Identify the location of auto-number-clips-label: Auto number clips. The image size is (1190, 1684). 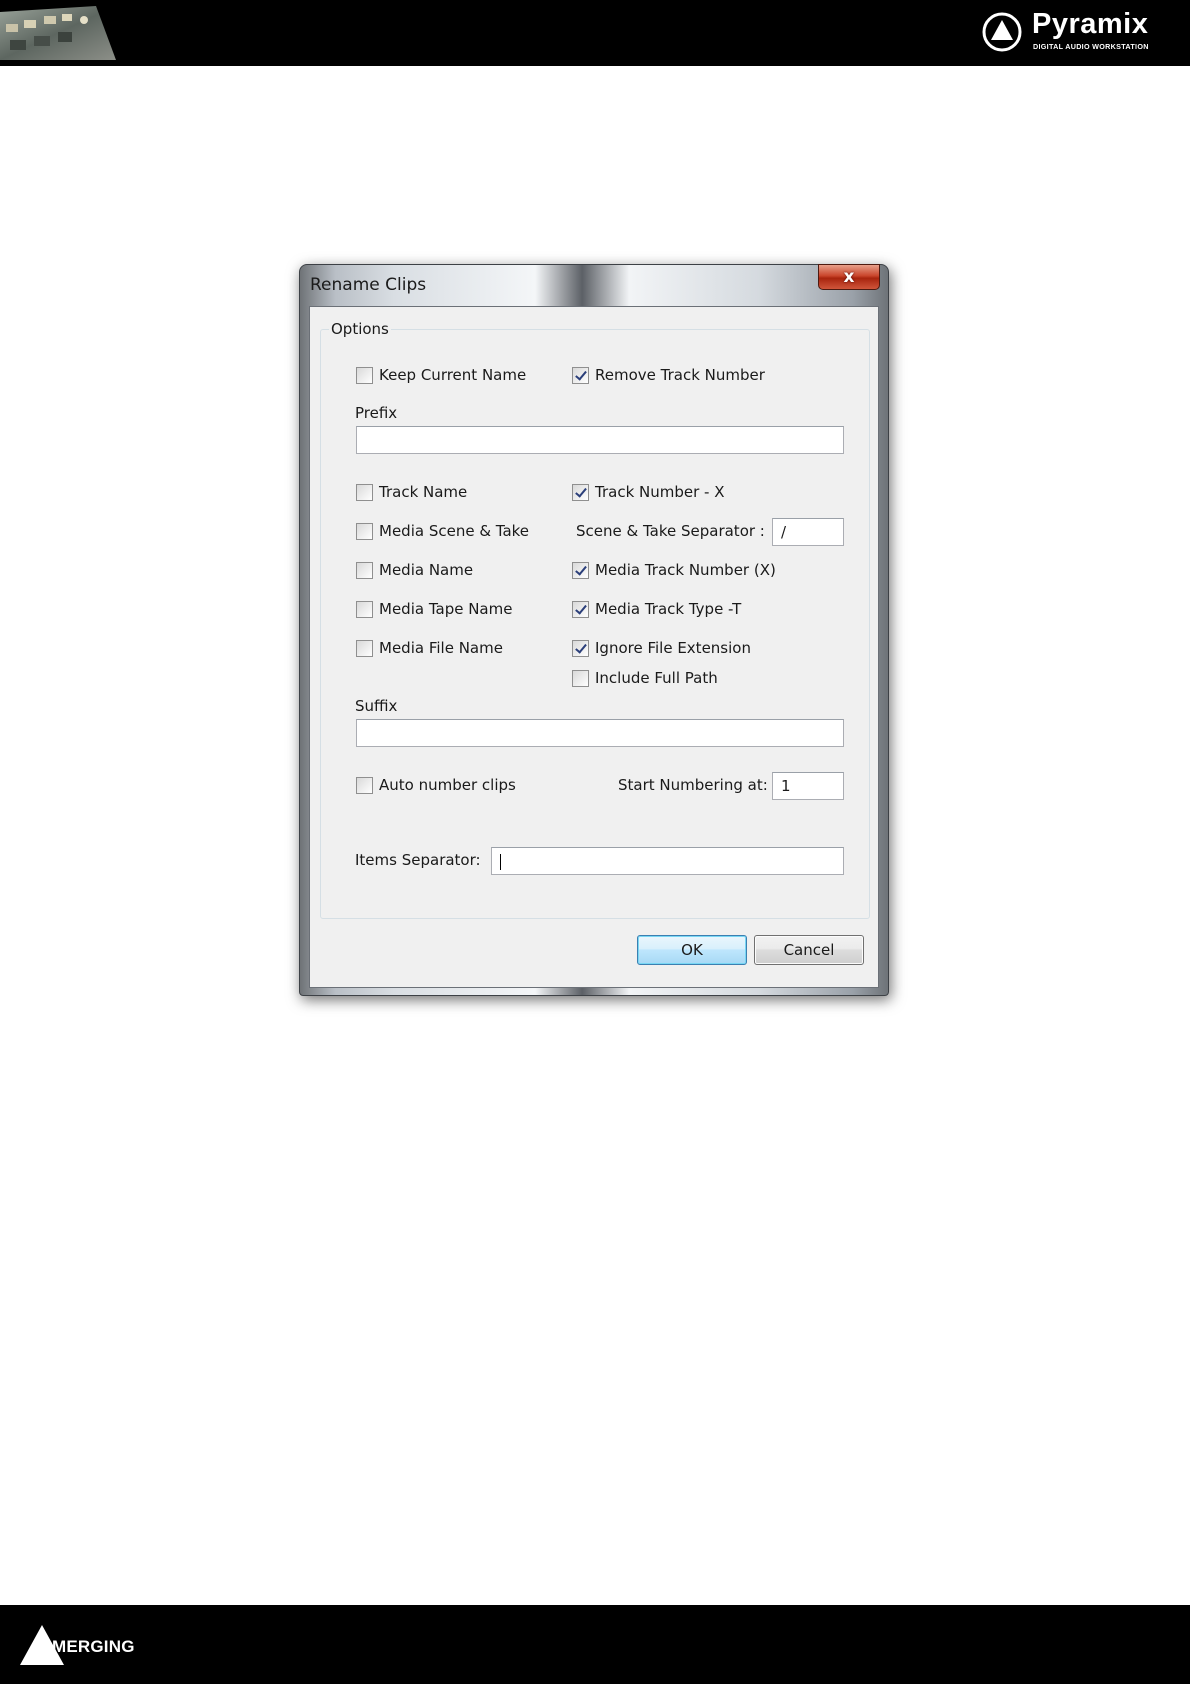
(447, 785).